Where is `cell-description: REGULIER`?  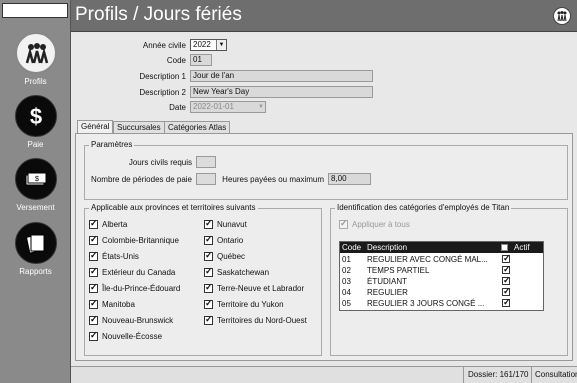 cell-description: REGULIER is located at coordinates (387, 292).